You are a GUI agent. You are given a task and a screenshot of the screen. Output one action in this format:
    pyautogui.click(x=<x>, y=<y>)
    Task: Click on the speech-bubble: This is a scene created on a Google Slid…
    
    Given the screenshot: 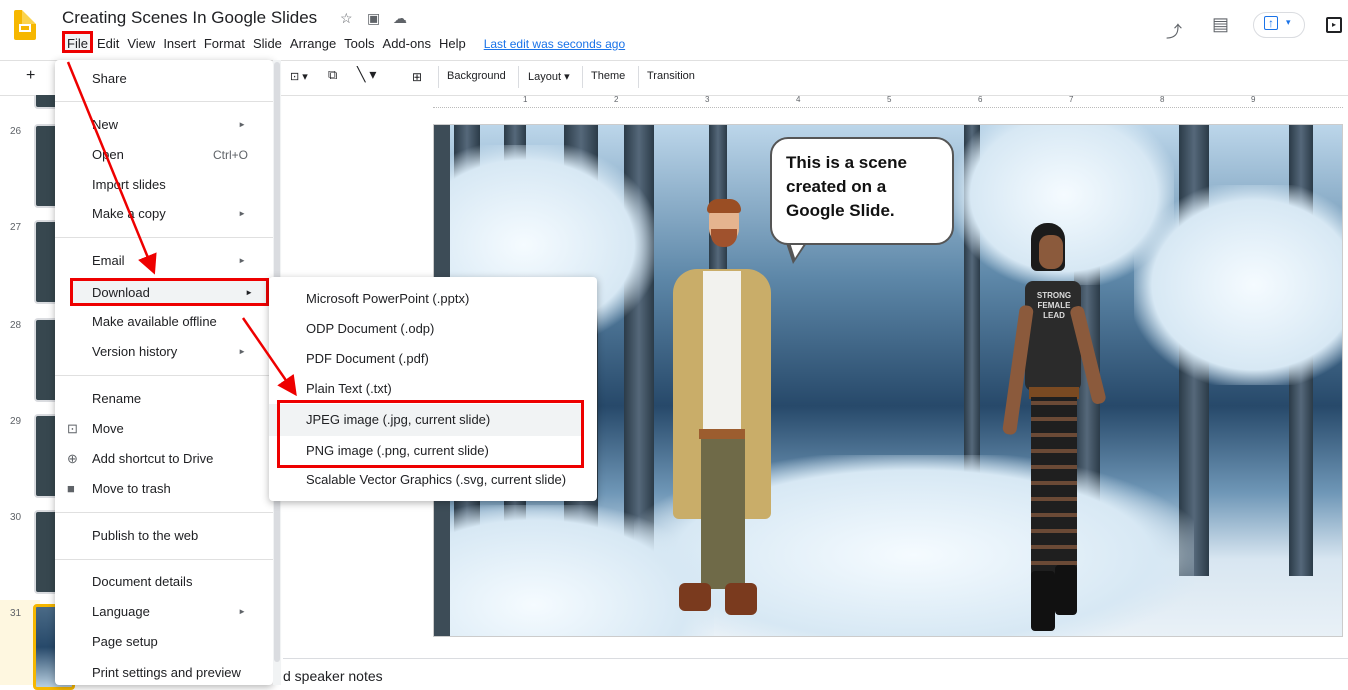 What is the action you would take?
    pyautogui.click(x=862, y=191)
    